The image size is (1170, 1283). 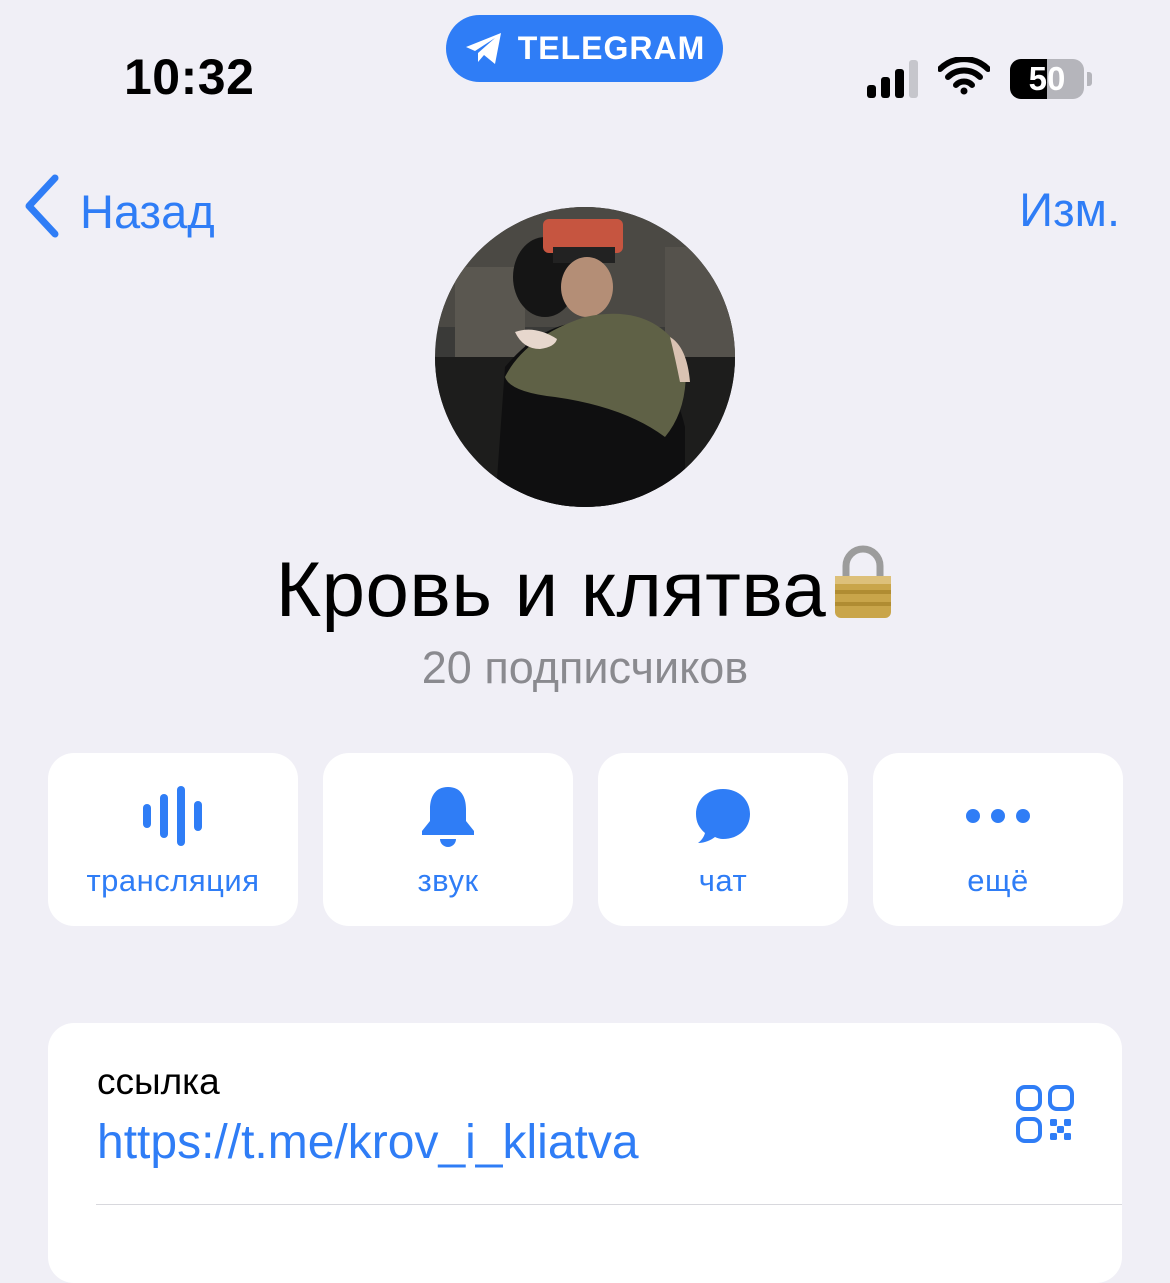 I want to click on more-label: ещё, so click(x=998, y=880).